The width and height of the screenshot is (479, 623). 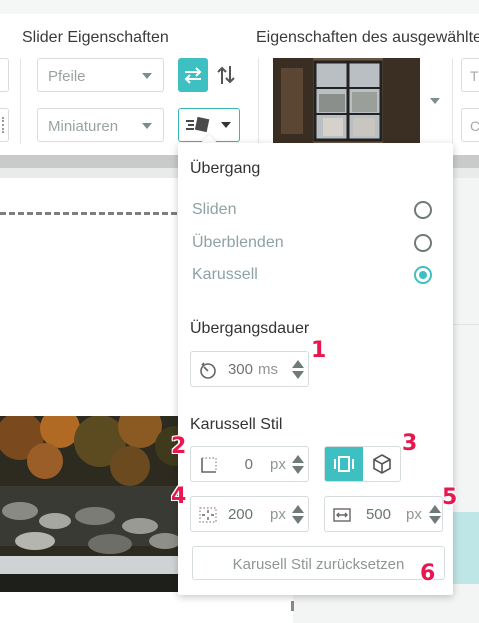 I want to click on thumbnails-select: Miniaturen, so click(x=100, y=125).